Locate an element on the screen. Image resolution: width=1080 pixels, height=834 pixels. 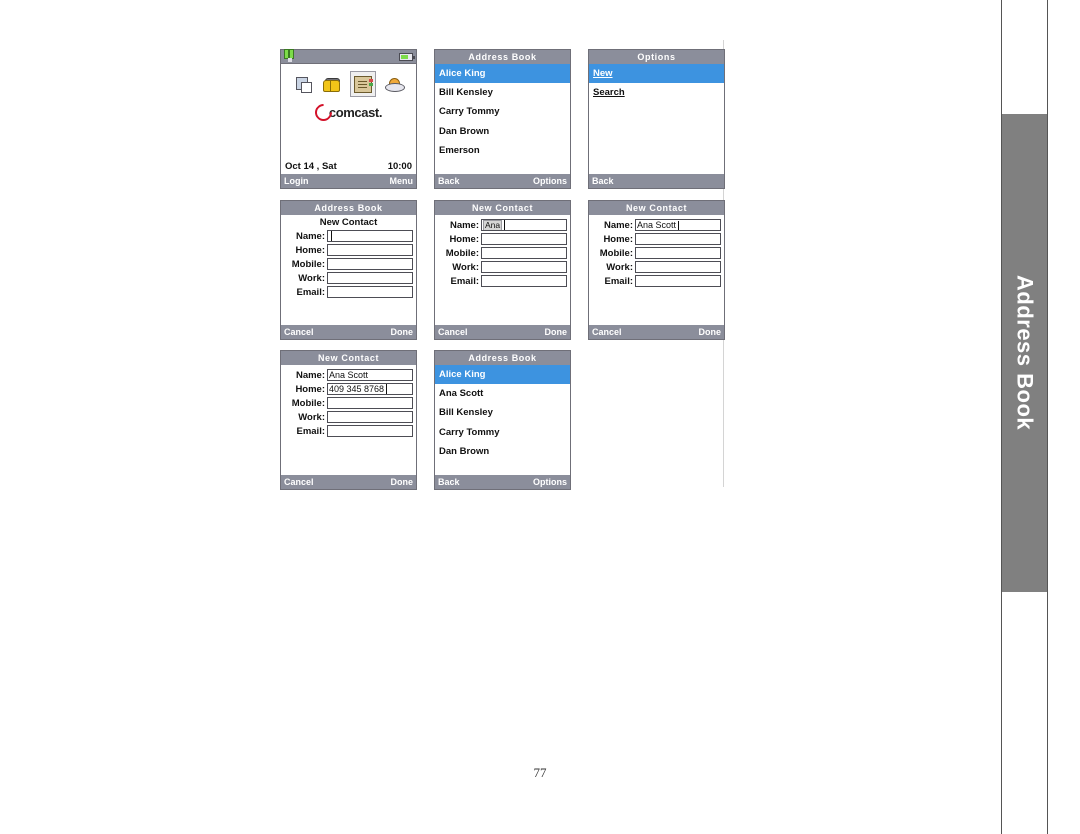
form-subheading: New Contact is located at coordinates (348, 222).